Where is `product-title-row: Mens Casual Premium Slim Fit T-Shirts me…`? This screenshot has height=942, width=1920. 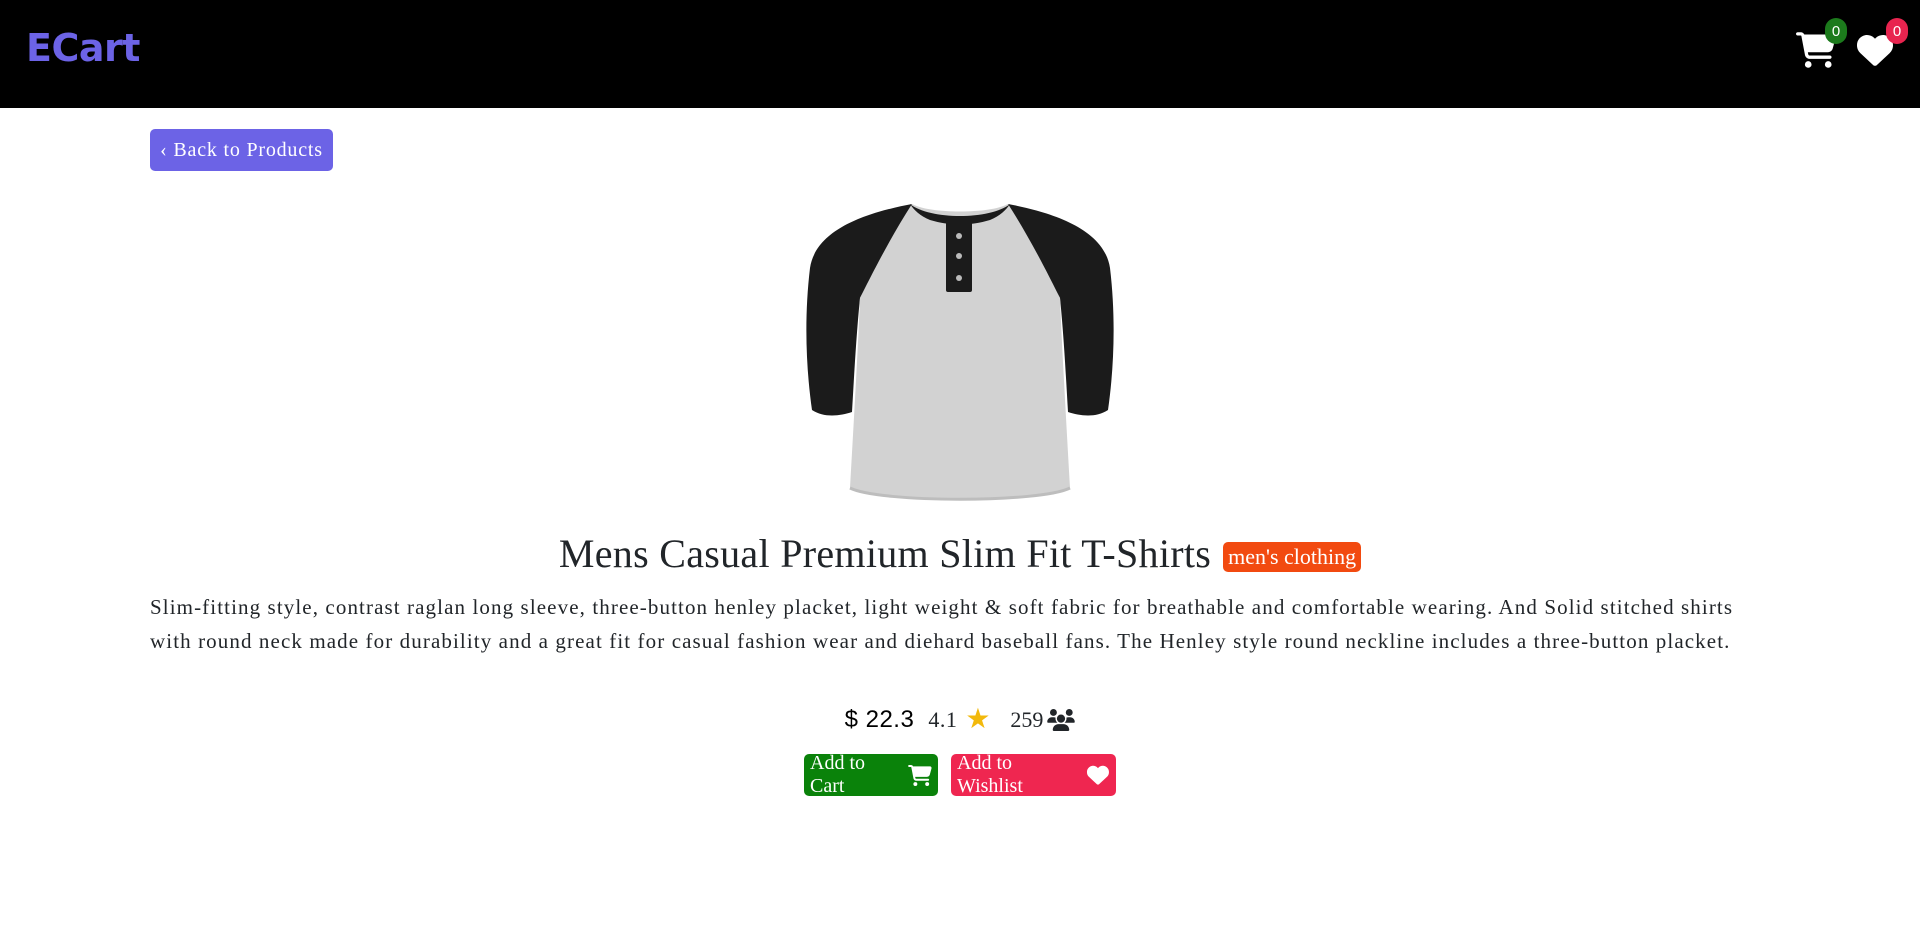 product-title-row: Mens Casual Premium Slim Fit T-Shirts me… is located at coordinates (960, 553).